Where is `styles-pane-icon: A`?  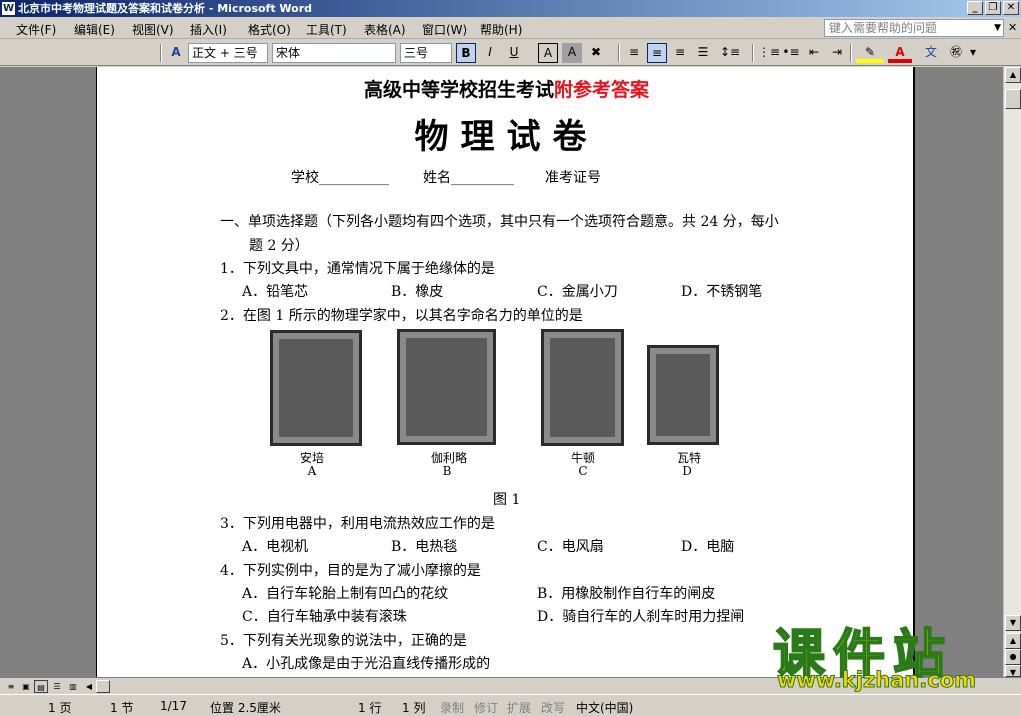
styles-pane-icon: A is located at coordinates (176, 53).